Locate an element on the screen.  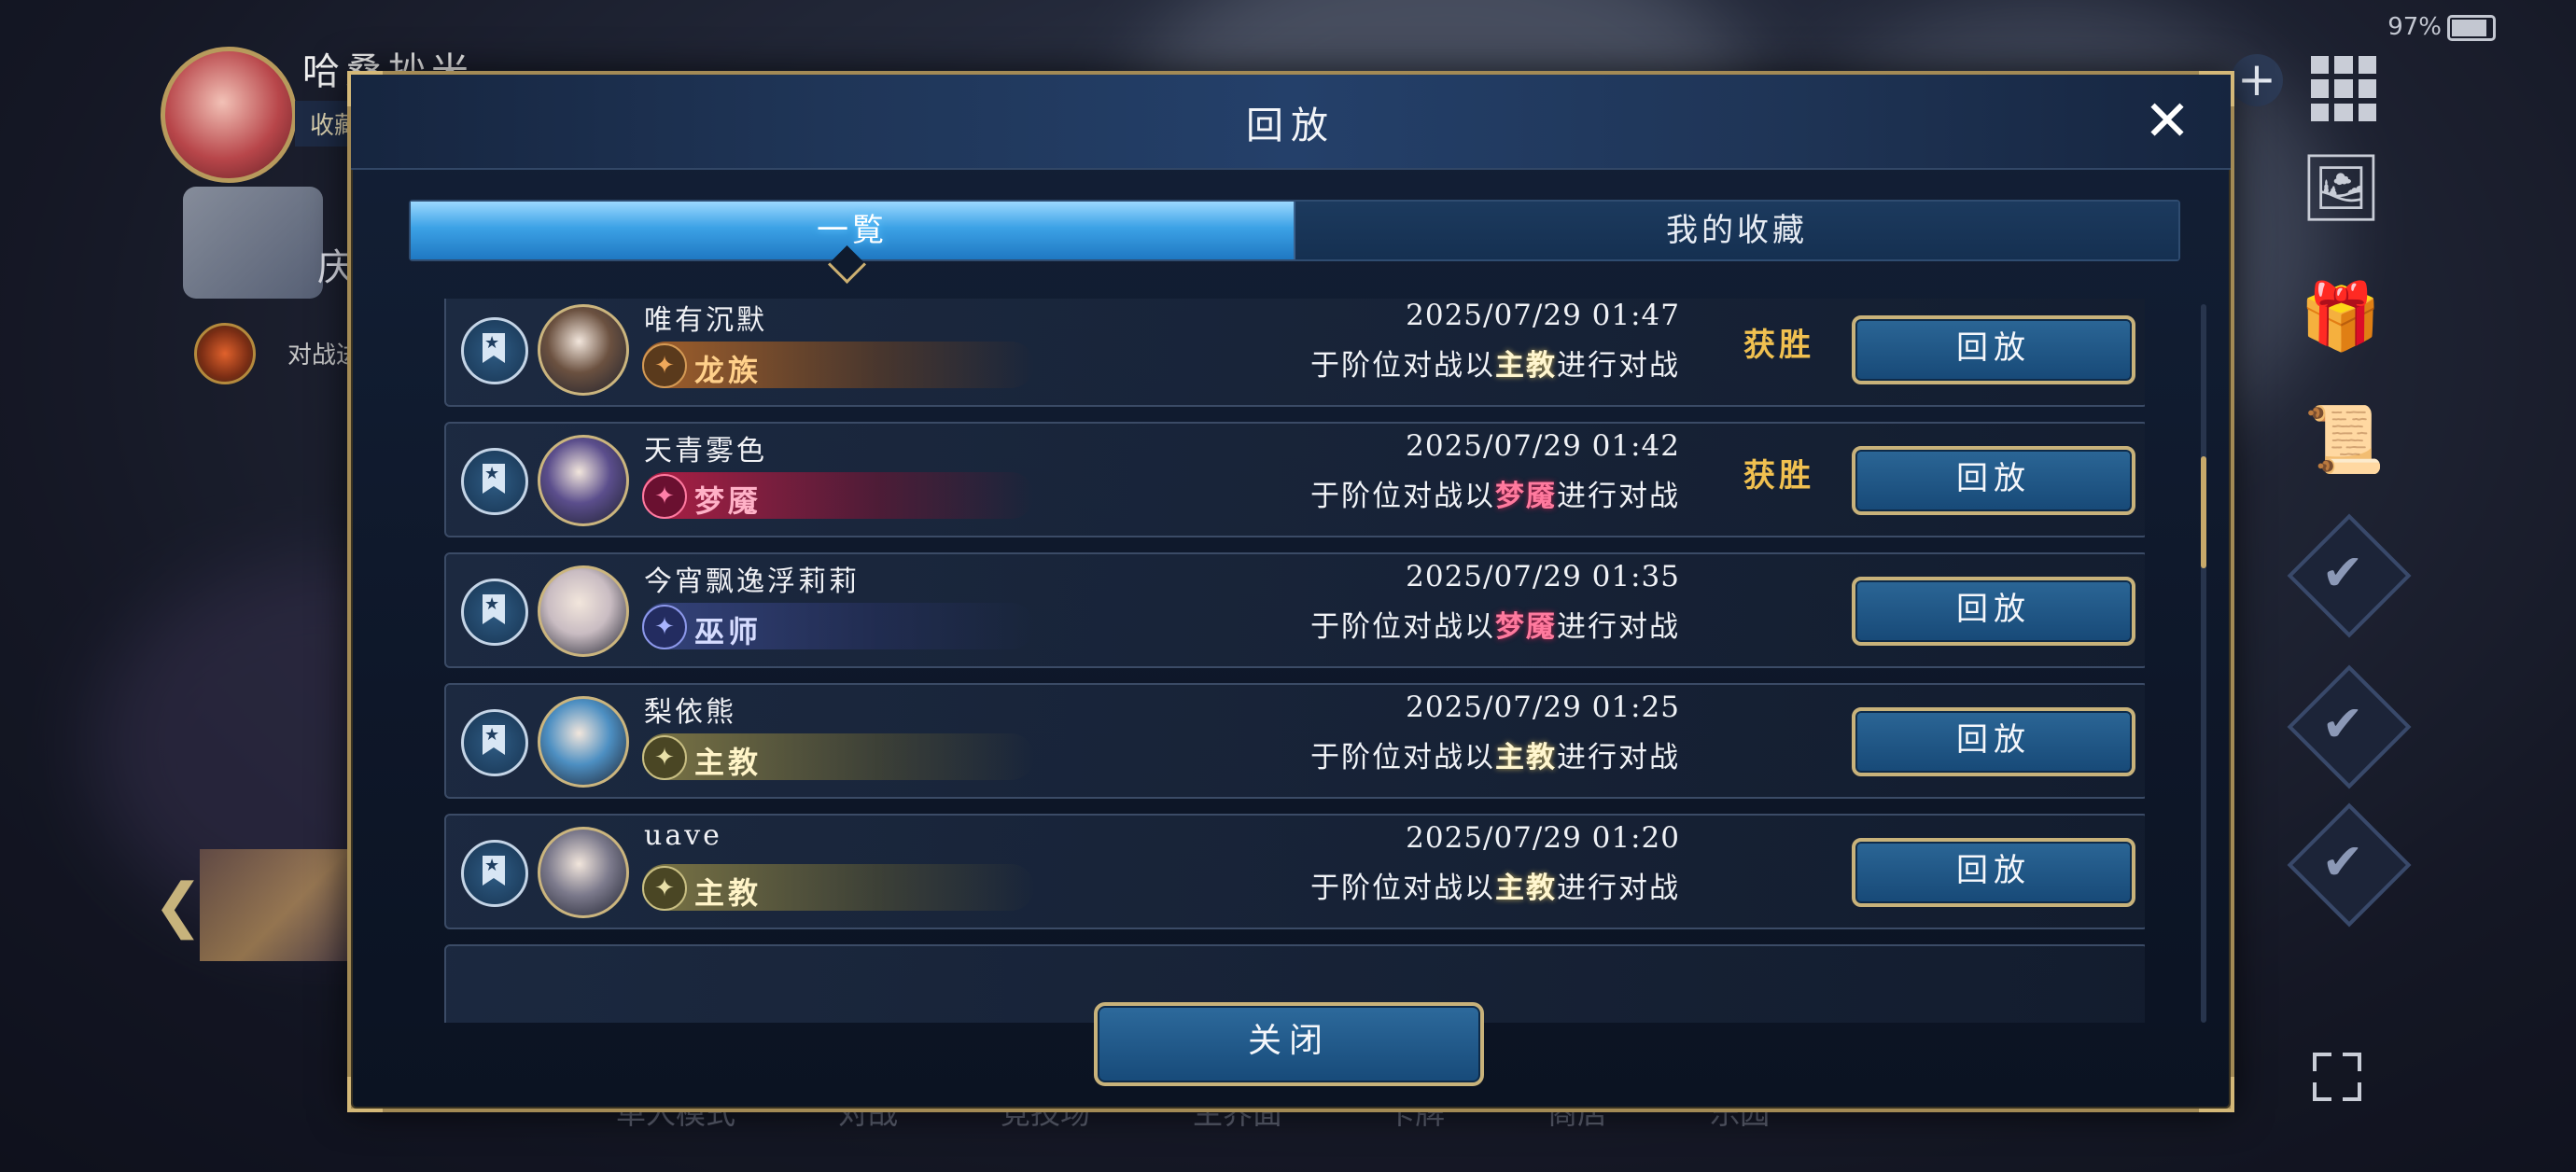
opponent-class-badge: ✦ 梦魇 is located at coordinates (838, 495).